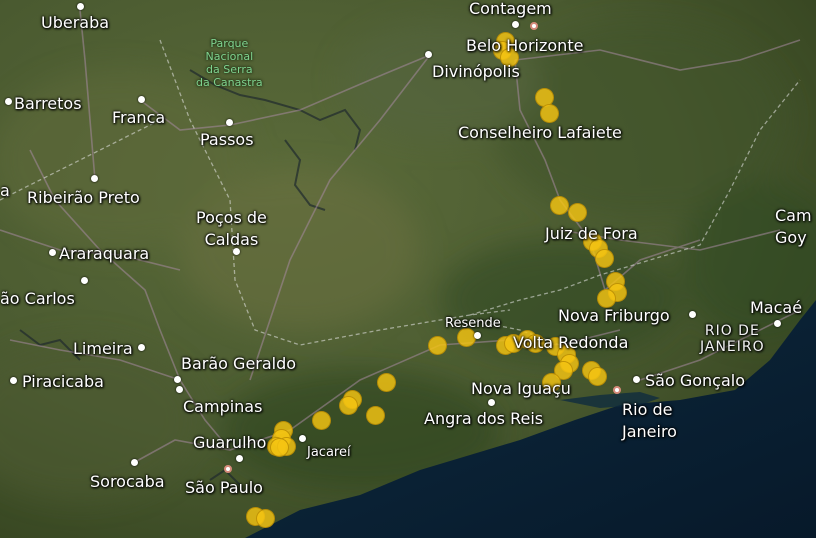 This screenshot has height=538, width=816. Describe the element at coordinates (84, 280) in the screenshot. I see `city-dot-sao-carlos` at that location.